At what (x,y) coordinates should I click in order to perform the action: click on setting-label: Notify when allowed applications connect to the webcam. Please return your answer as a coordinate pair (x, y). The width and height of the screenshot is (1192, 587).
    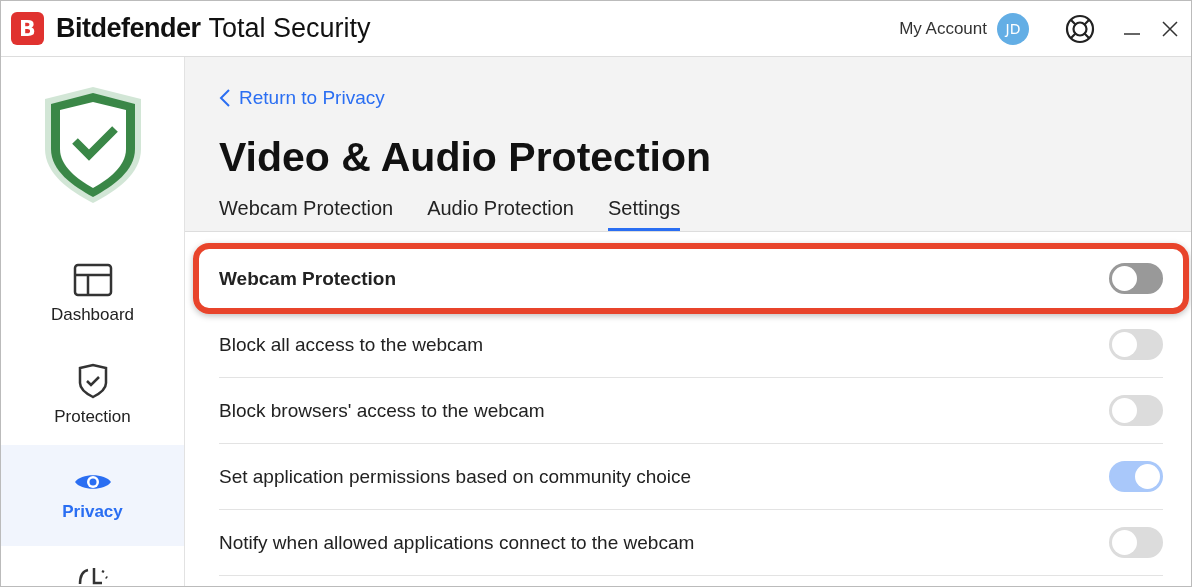
    Looking at the image, I should click on (457, 542).